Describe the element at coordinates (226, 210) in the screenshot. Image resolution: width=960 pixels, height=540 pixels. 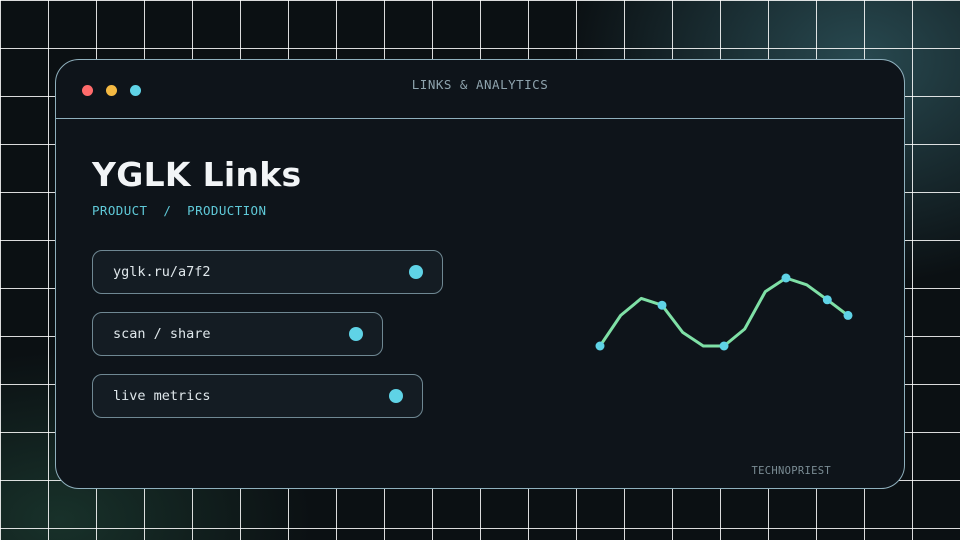
I see `breadcrumb-production: PRODUCTION` at that location.